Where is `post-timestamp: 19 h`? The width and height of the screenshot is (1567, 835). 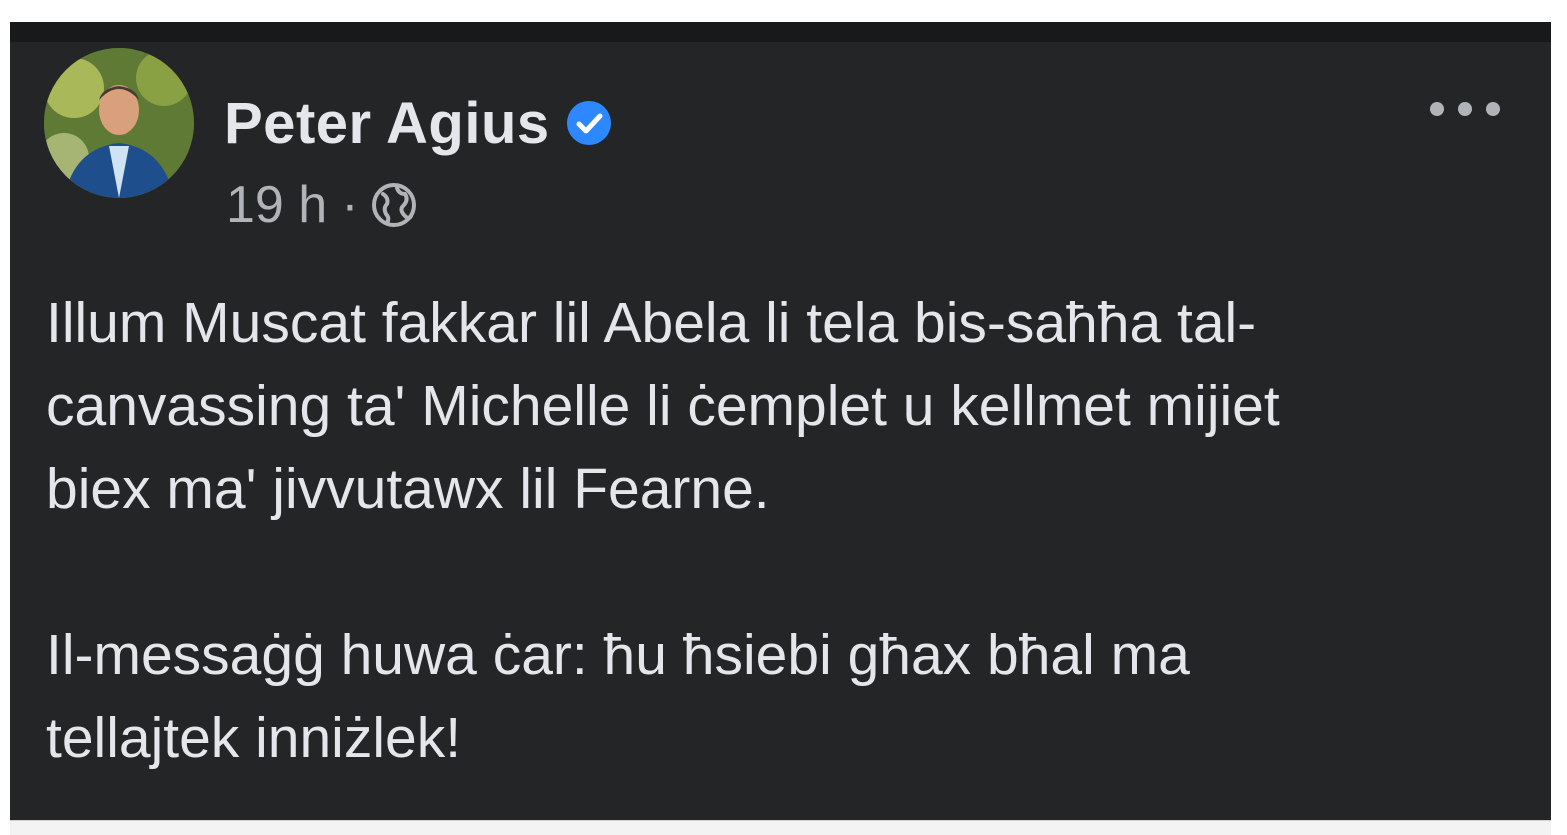 post-timestamp: 19 h is located at coordinates (276, 205).